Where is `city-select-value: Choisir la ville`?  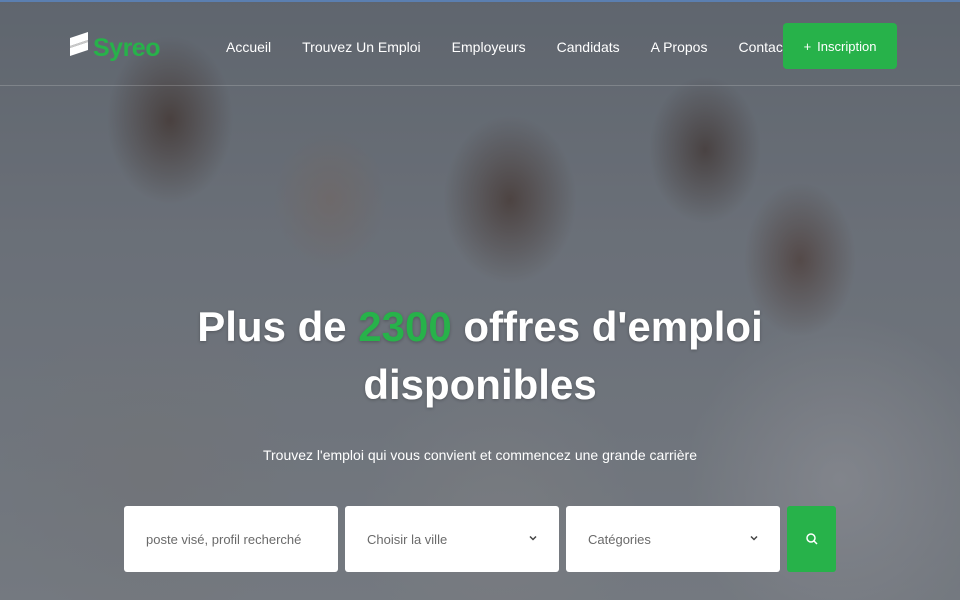
city-select-value: Choisir la ville is located at coordinates (407, 539).